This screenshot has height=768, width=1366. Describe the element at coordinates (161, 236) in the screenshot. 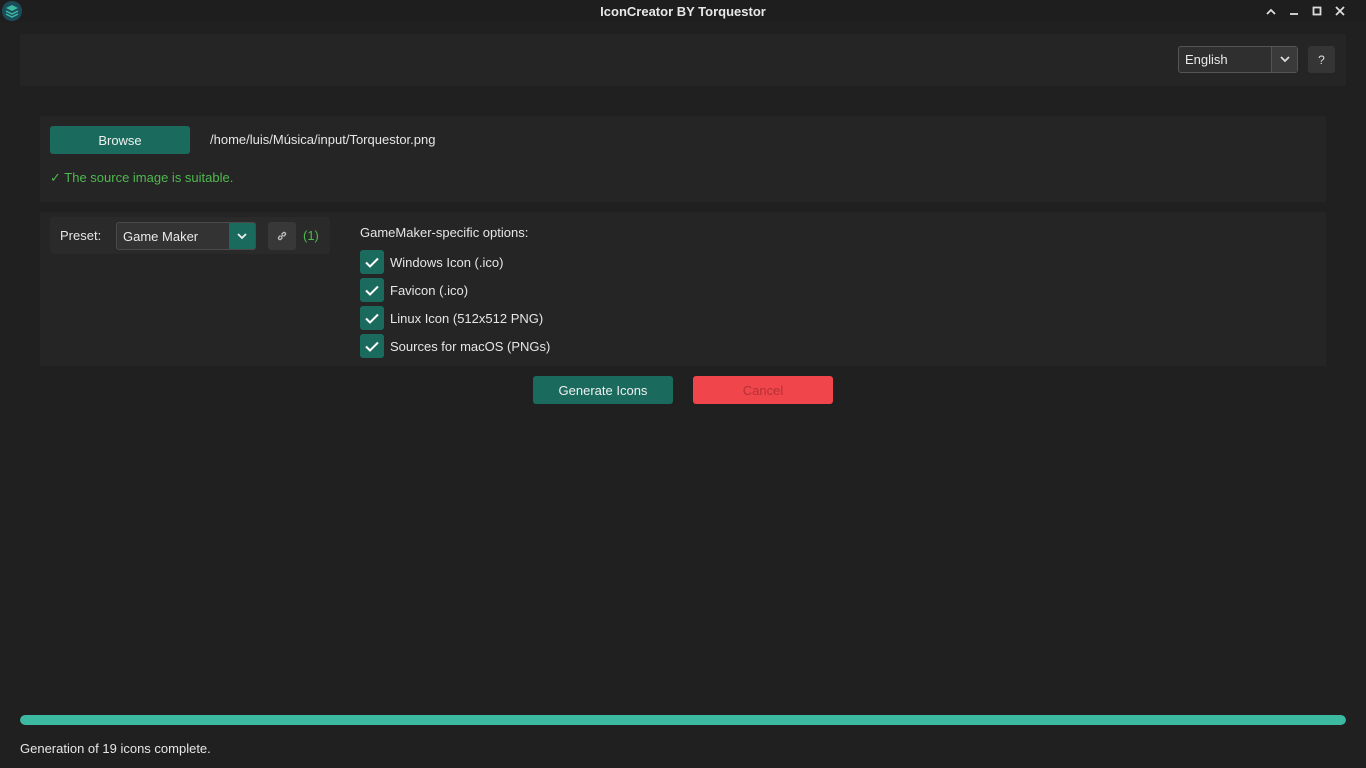

I see `preset-select-value: Game Maker` at that location.